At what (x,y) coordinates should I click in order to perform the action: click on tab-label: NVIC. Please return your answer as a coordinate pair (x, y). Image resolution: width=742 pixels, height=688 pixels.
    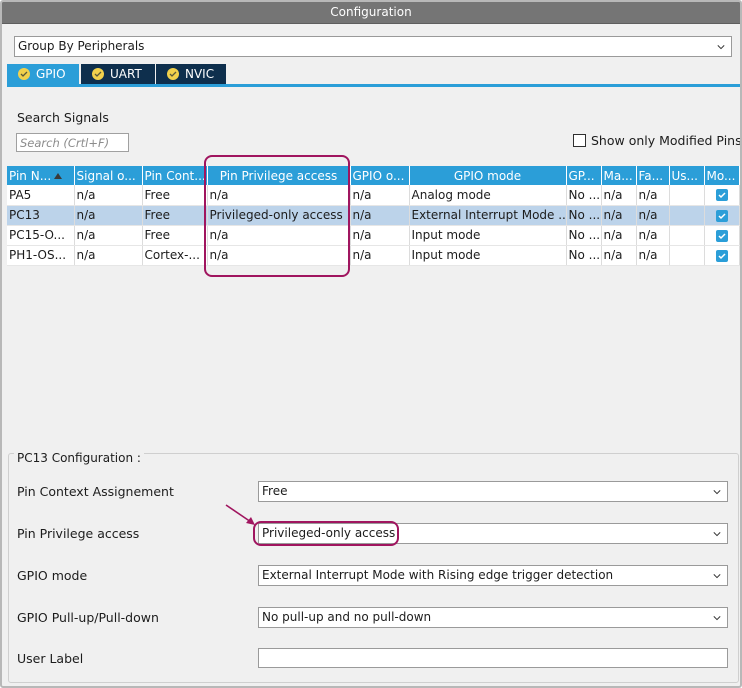
    Looking at the image, I should click on (200, 74).